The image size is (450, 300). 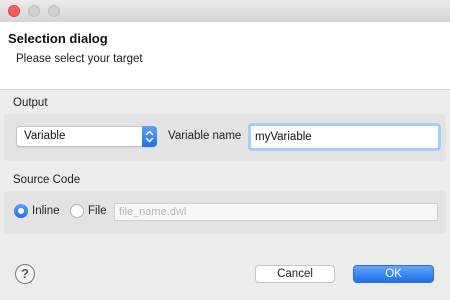 What do you see at coordinates (58, 38) in the screenshot?
I see `dialog-title: Selection dialog` at bounding box center [58, 38].